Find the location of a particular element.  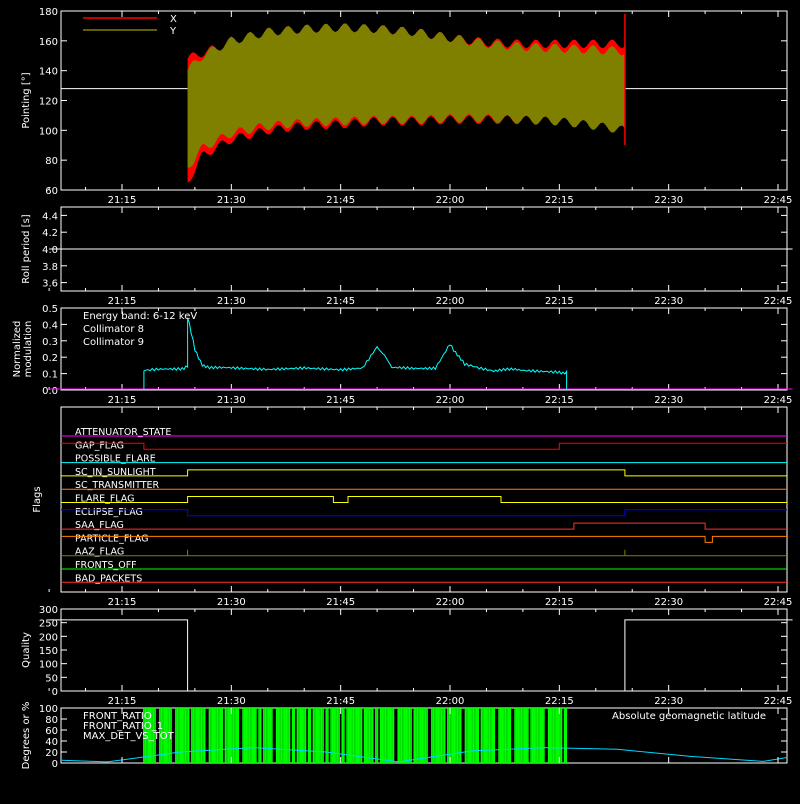

quality-frame is located at coordinates (424, 650).